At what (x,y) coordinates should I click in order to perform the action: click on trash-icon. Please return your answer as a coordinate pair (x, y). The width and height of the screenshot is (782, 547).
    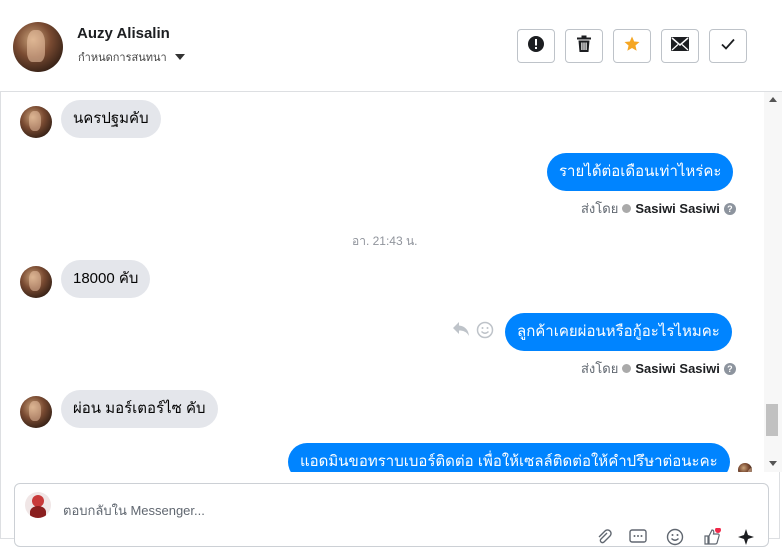
    Looking at the image, I should click on (584, 46).